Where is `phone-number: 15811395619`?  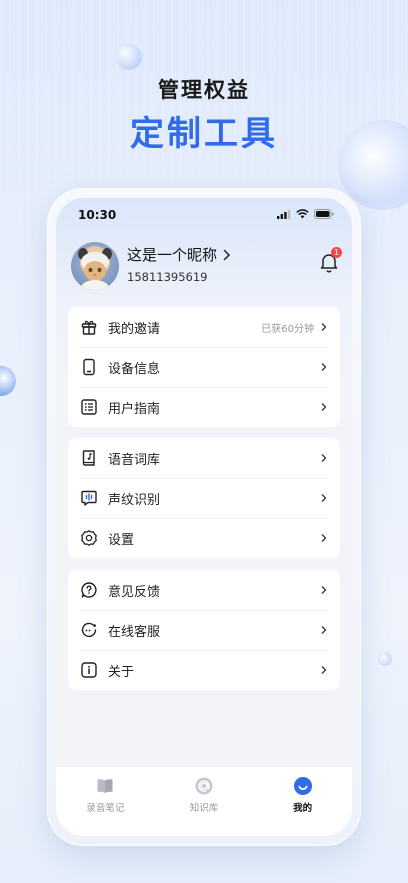
phone-number: 15811395619 is located at coordinates (167, 277).